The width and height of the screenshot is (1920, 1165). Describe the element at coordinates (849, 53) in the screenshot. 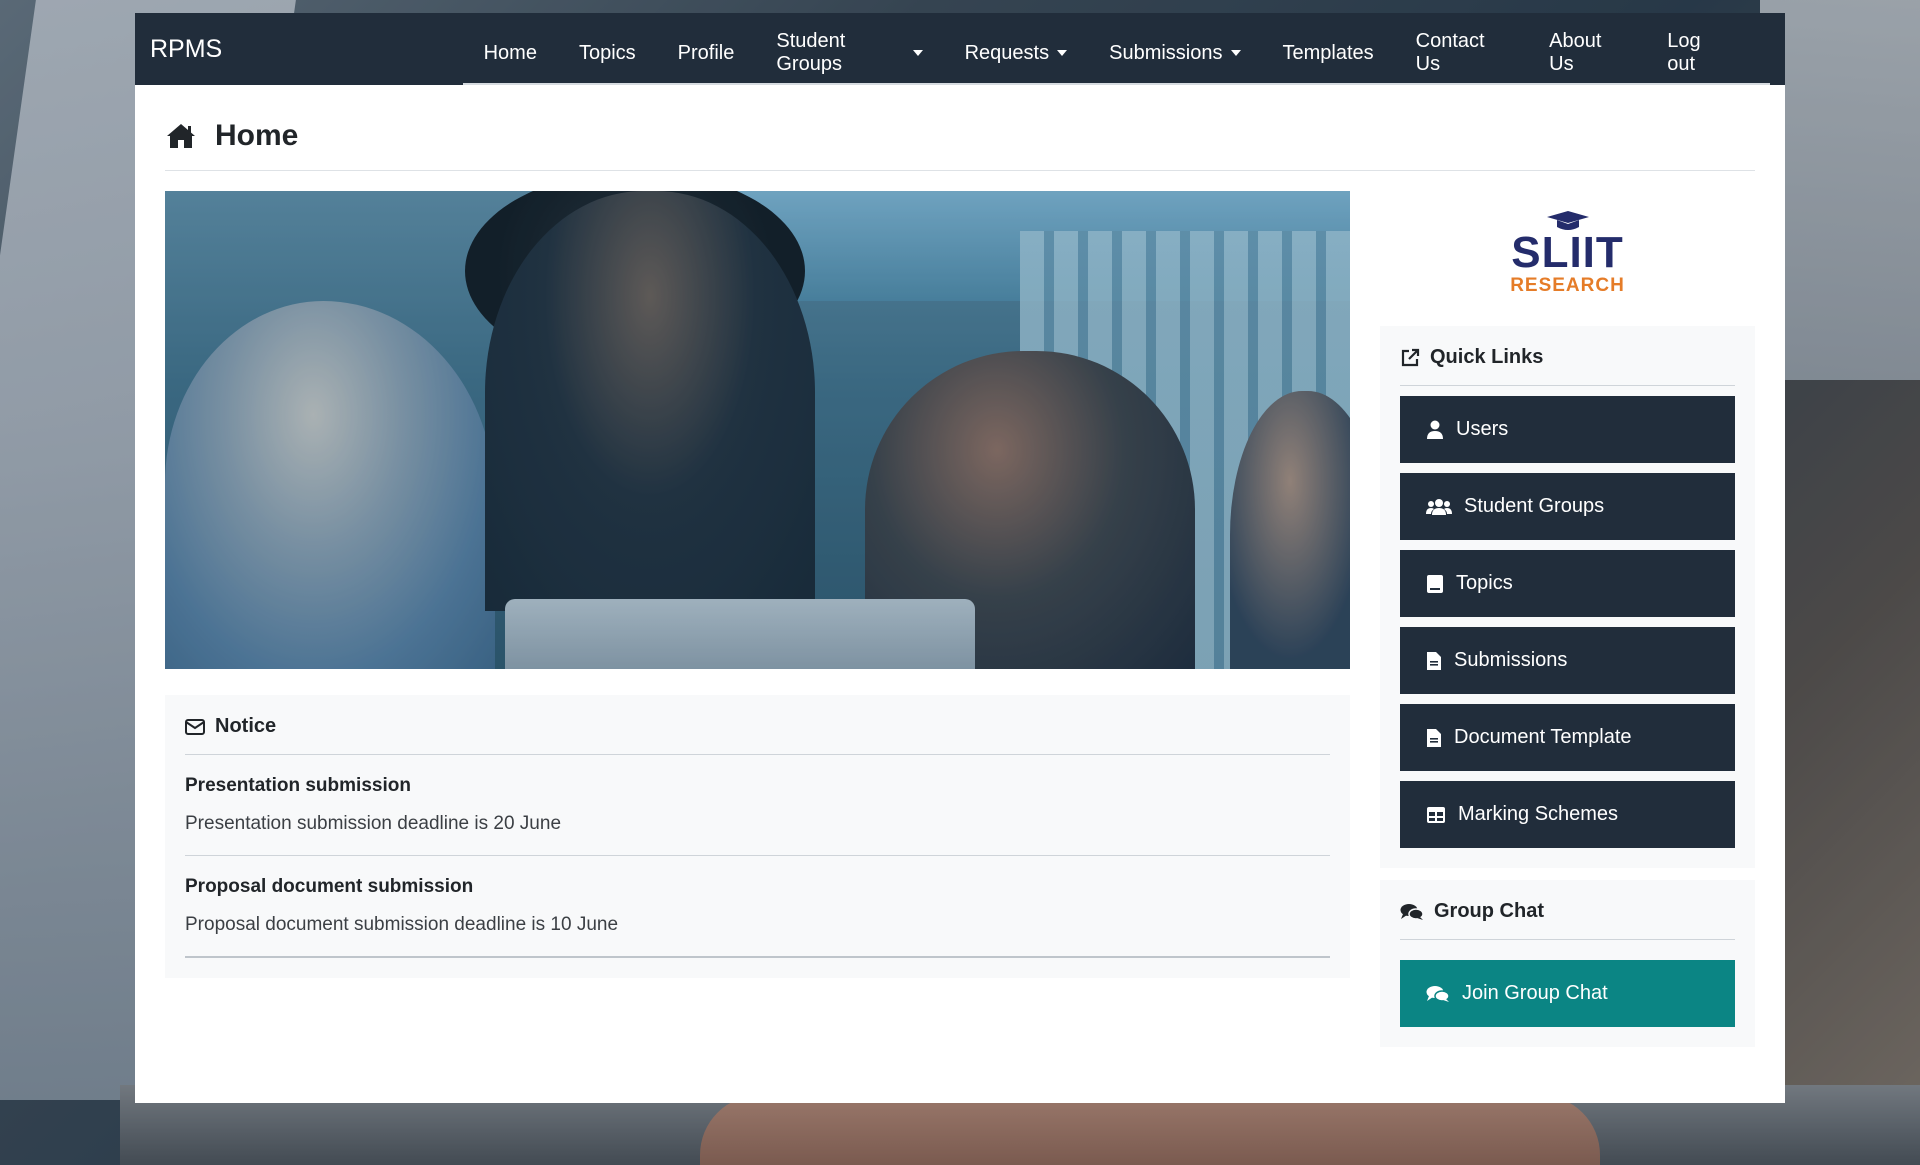

I see `nav-item-student-groups: Student Groups` at that location.